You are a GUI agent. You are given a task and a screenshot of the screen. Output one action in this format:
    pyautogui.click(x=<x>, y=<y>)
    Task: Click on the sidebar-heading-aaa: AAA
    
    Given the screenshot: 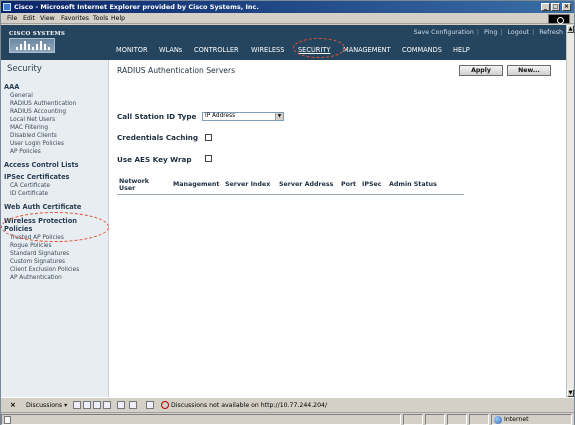 What is the action you would take?
    pyautogui.click(x=11, y=87)
    